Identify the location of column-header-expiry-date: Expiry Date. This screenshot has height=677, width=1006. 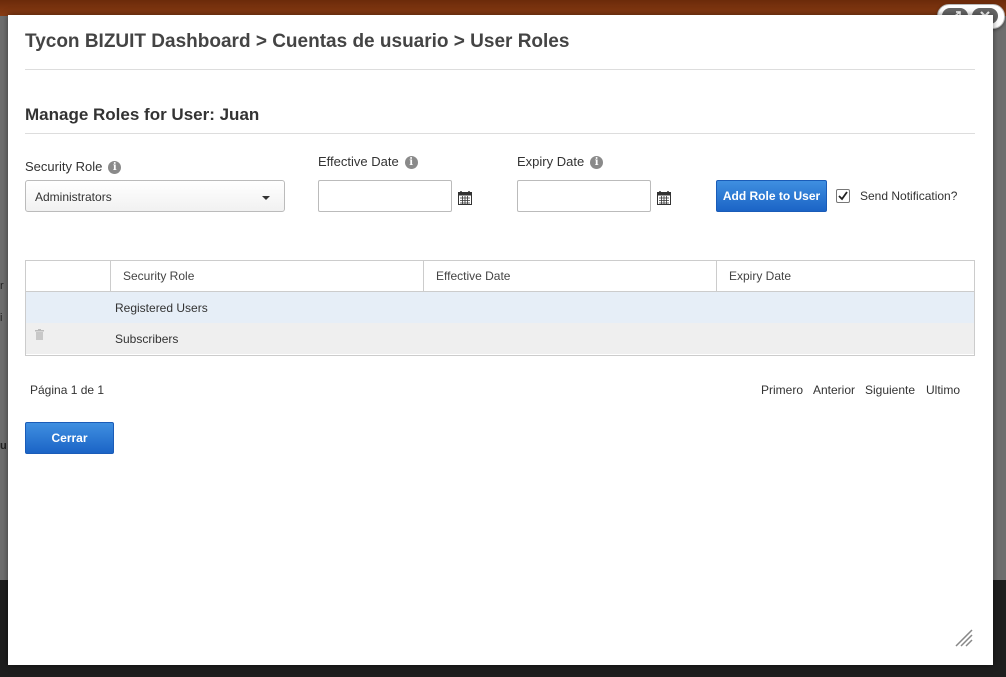
(845, 276).